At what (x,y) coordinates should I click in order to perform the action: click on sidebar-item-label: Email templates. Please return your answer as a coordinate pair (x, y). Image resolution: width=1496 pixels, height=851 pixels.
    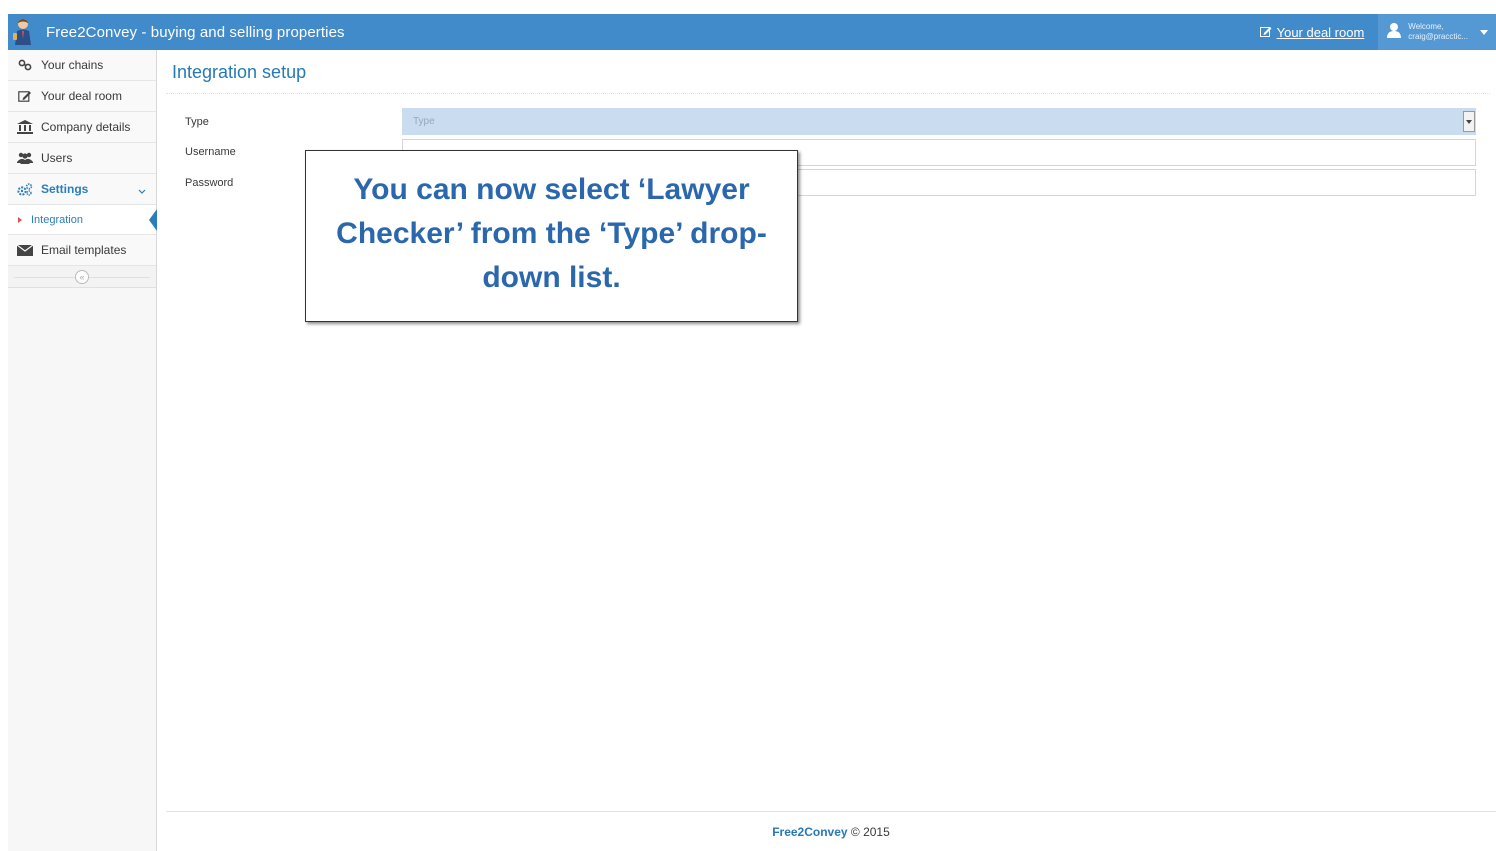
    Looking at the image, I should click on (84, 250).